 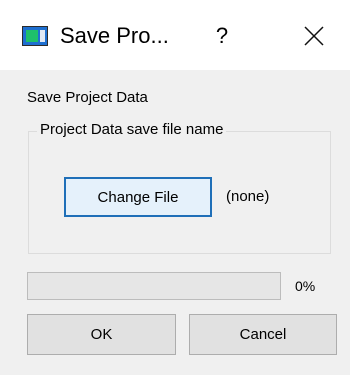 I want to click on app-window-icon, so click(x=35, y=36).